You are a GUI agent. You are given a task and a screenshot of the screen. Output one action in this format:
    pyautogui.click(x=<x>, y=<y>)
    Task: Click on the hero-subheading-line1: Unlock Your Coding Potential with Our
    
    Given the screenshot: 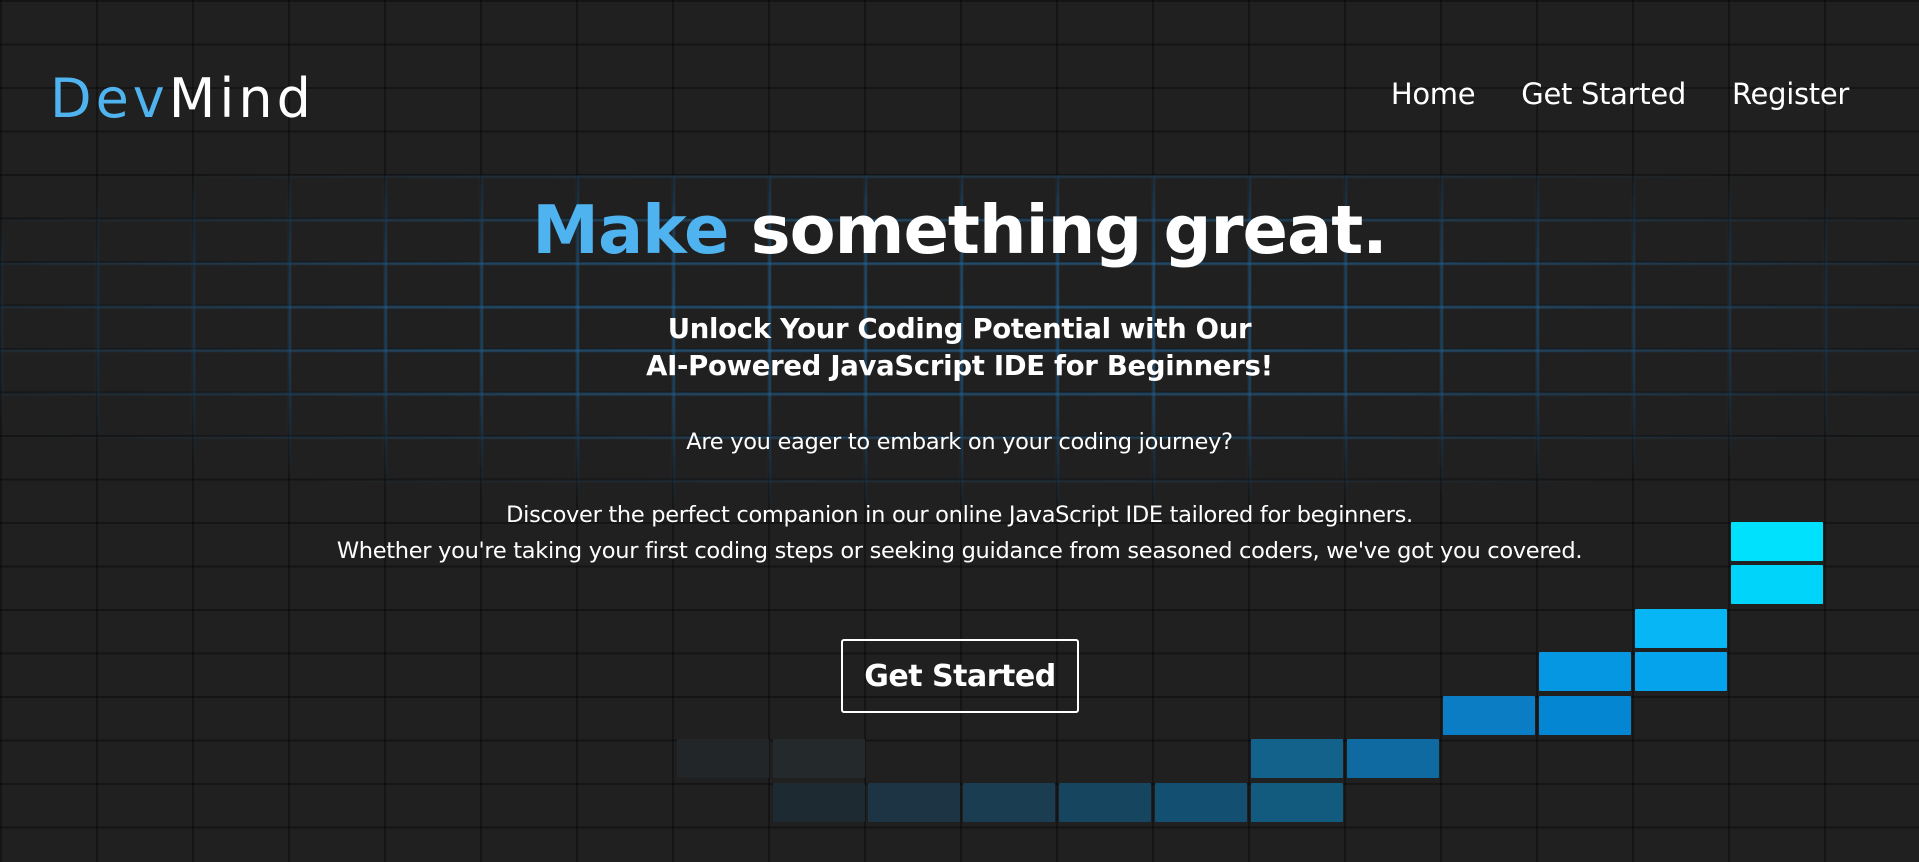 What is the action you would take?
    pyautogui.click(x=959, y=329)
    